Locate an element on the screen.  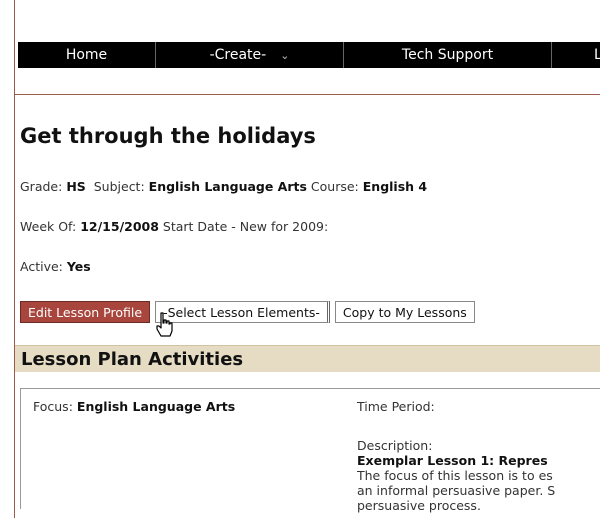
nav-create: -Create- ⌄ is located at coordinates (250, 55).